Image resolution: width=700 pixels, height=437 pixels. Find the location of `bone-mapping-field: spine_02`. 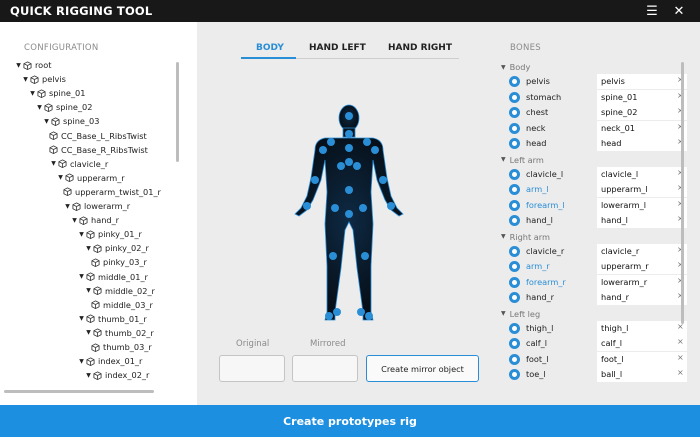

bone-mapping-field: spine_02 is located at coordinates (642, 112).